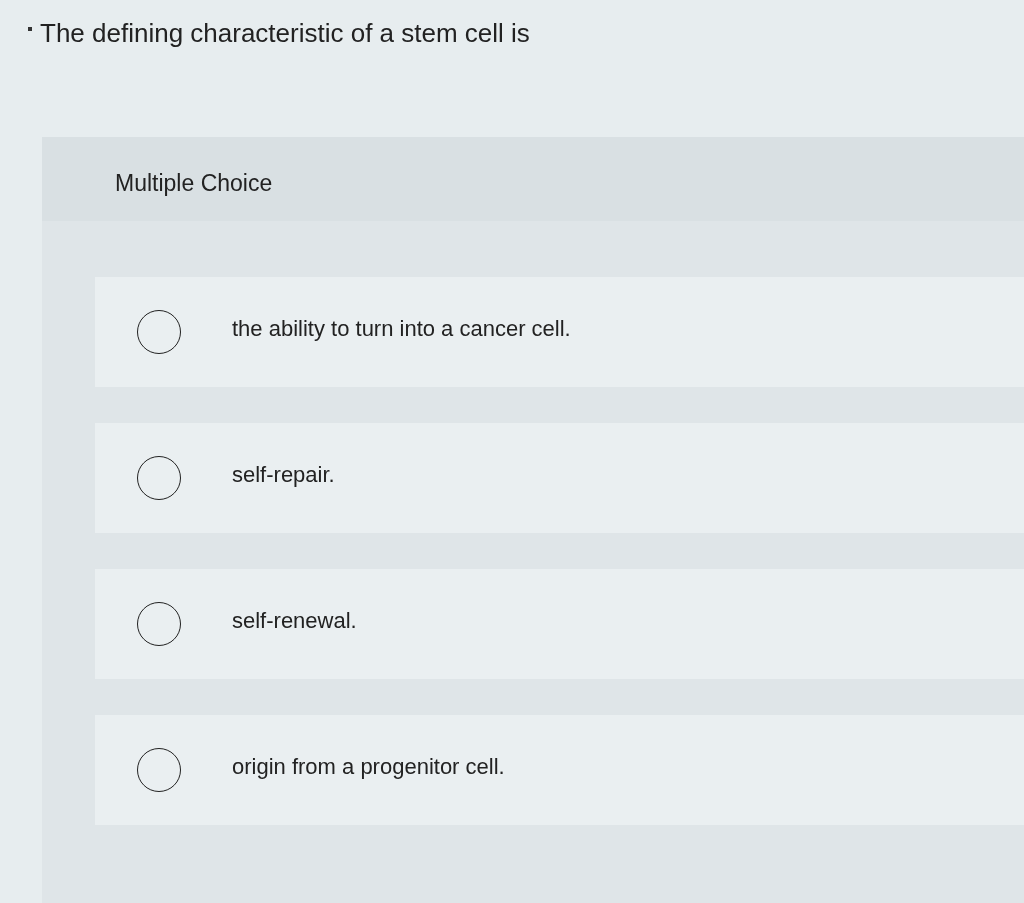  What do you see at coordinates (294, 621) in the screenshot?
I see `option-text: self-renewal.` at bounding box center [294, 621].